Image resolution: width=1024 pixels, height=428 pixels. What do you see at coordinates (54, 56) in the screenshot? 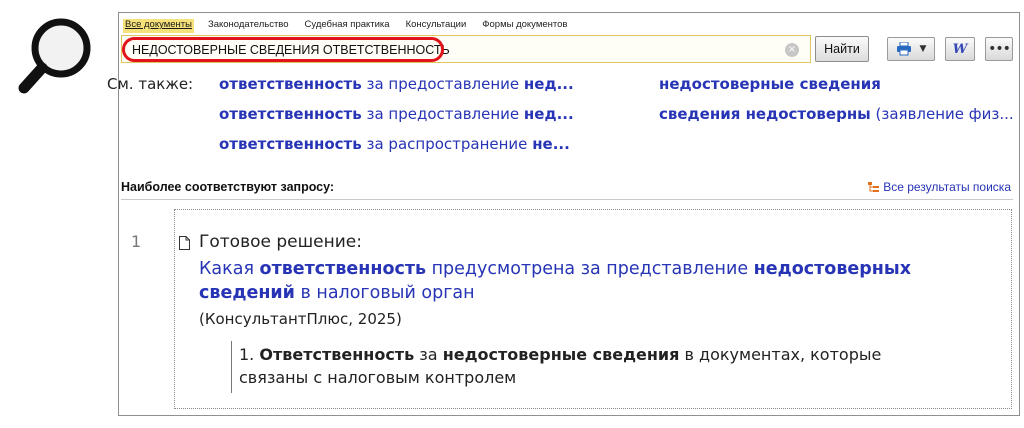
I see `magnifier-icon` at bounding box center [54, 56].